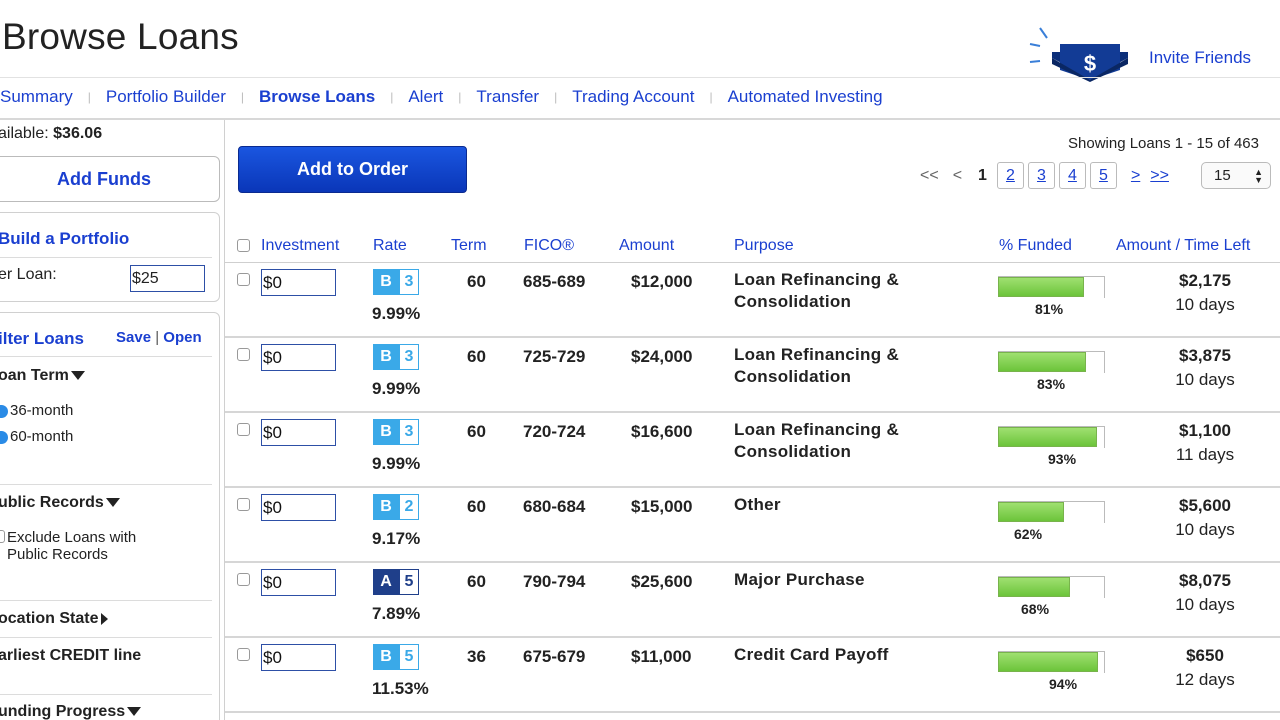 The width and height of the screenshot is (1280, 720). Describe the element at coordinates (1072, 175) in the screenshot. I see `page-link-4: 4` at that location.